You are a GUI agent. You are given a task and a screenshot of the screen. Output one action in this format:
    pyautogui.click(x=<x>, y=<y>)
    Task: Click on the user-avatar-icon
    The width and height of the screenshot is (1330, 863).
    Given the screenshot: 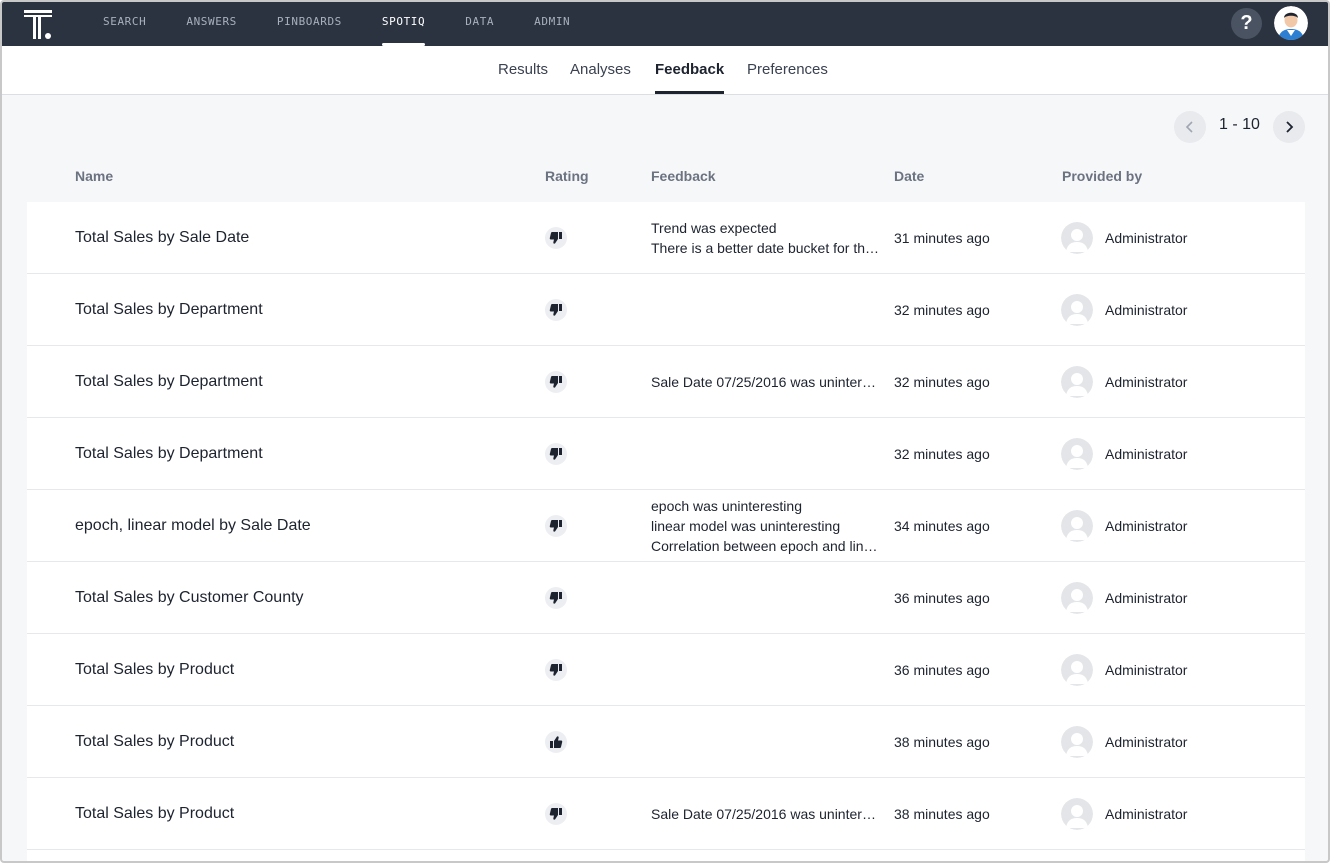 What is the action you would take?
    pyautogui.click(x=1291, y=23)
    